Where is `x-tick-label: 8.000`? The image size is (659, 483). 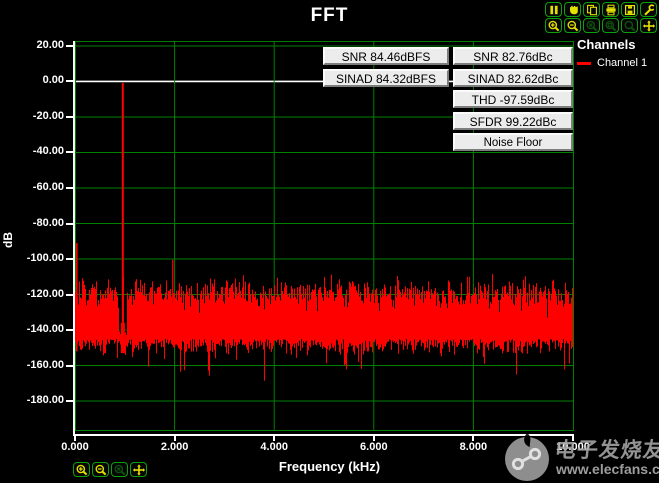
x-tick-label: 8.000 is located at coordinates (473, 447).